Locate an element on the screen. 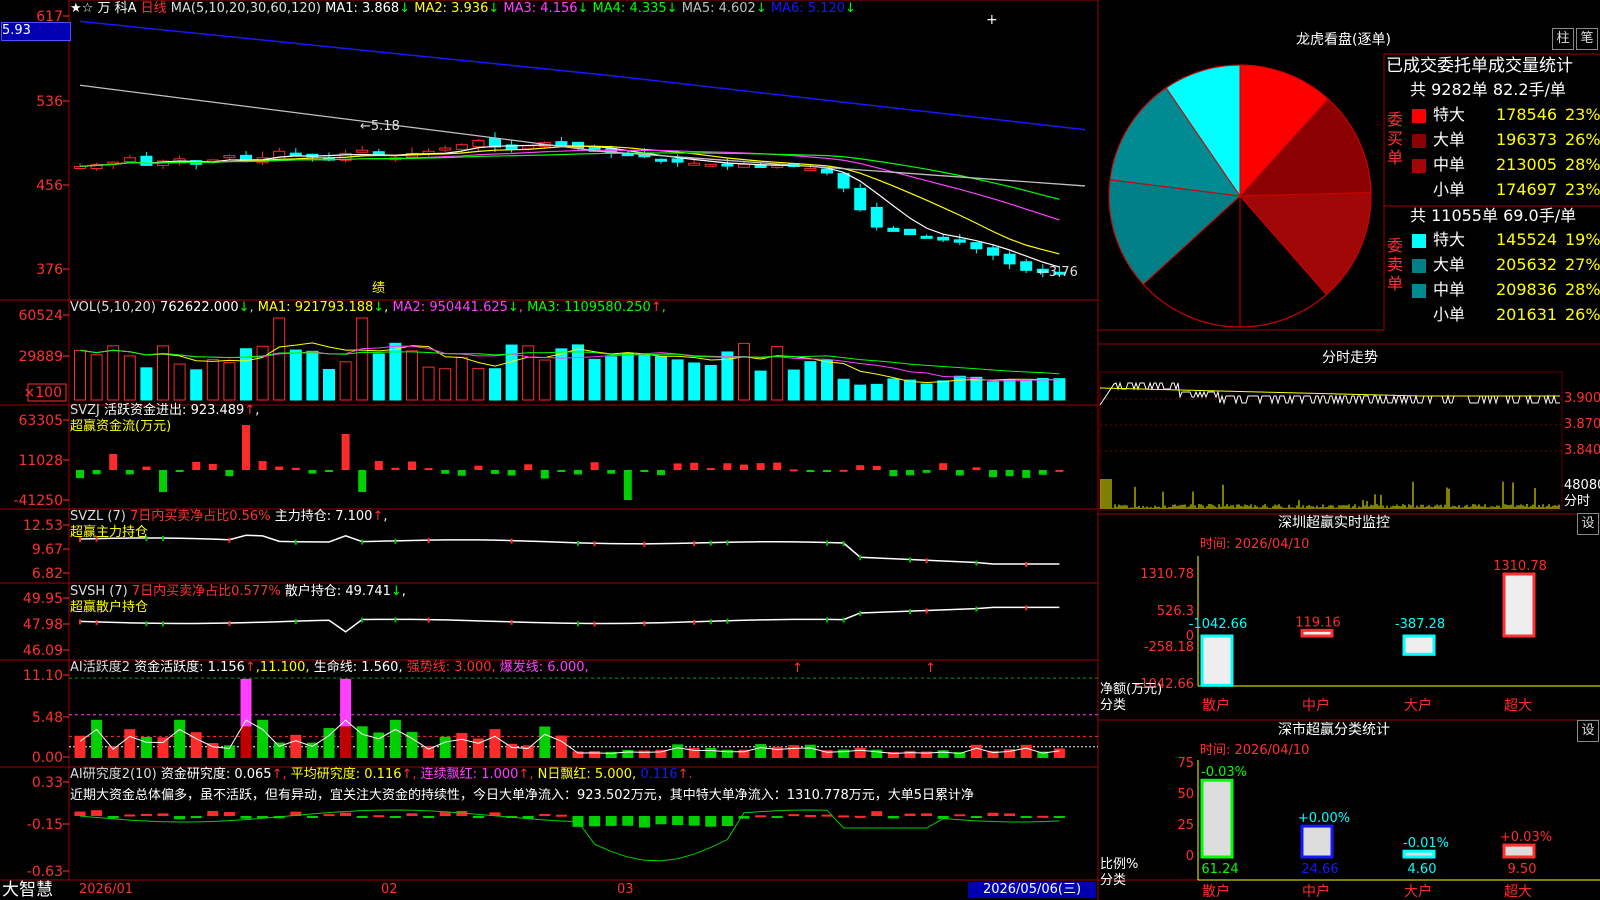 This screenshot has height=900, width=1600. svsh-header: SVSH (7) 7日内买卖净占比0.577% 散户持仓: 49.741↓, is located at coordinates (238, 591).